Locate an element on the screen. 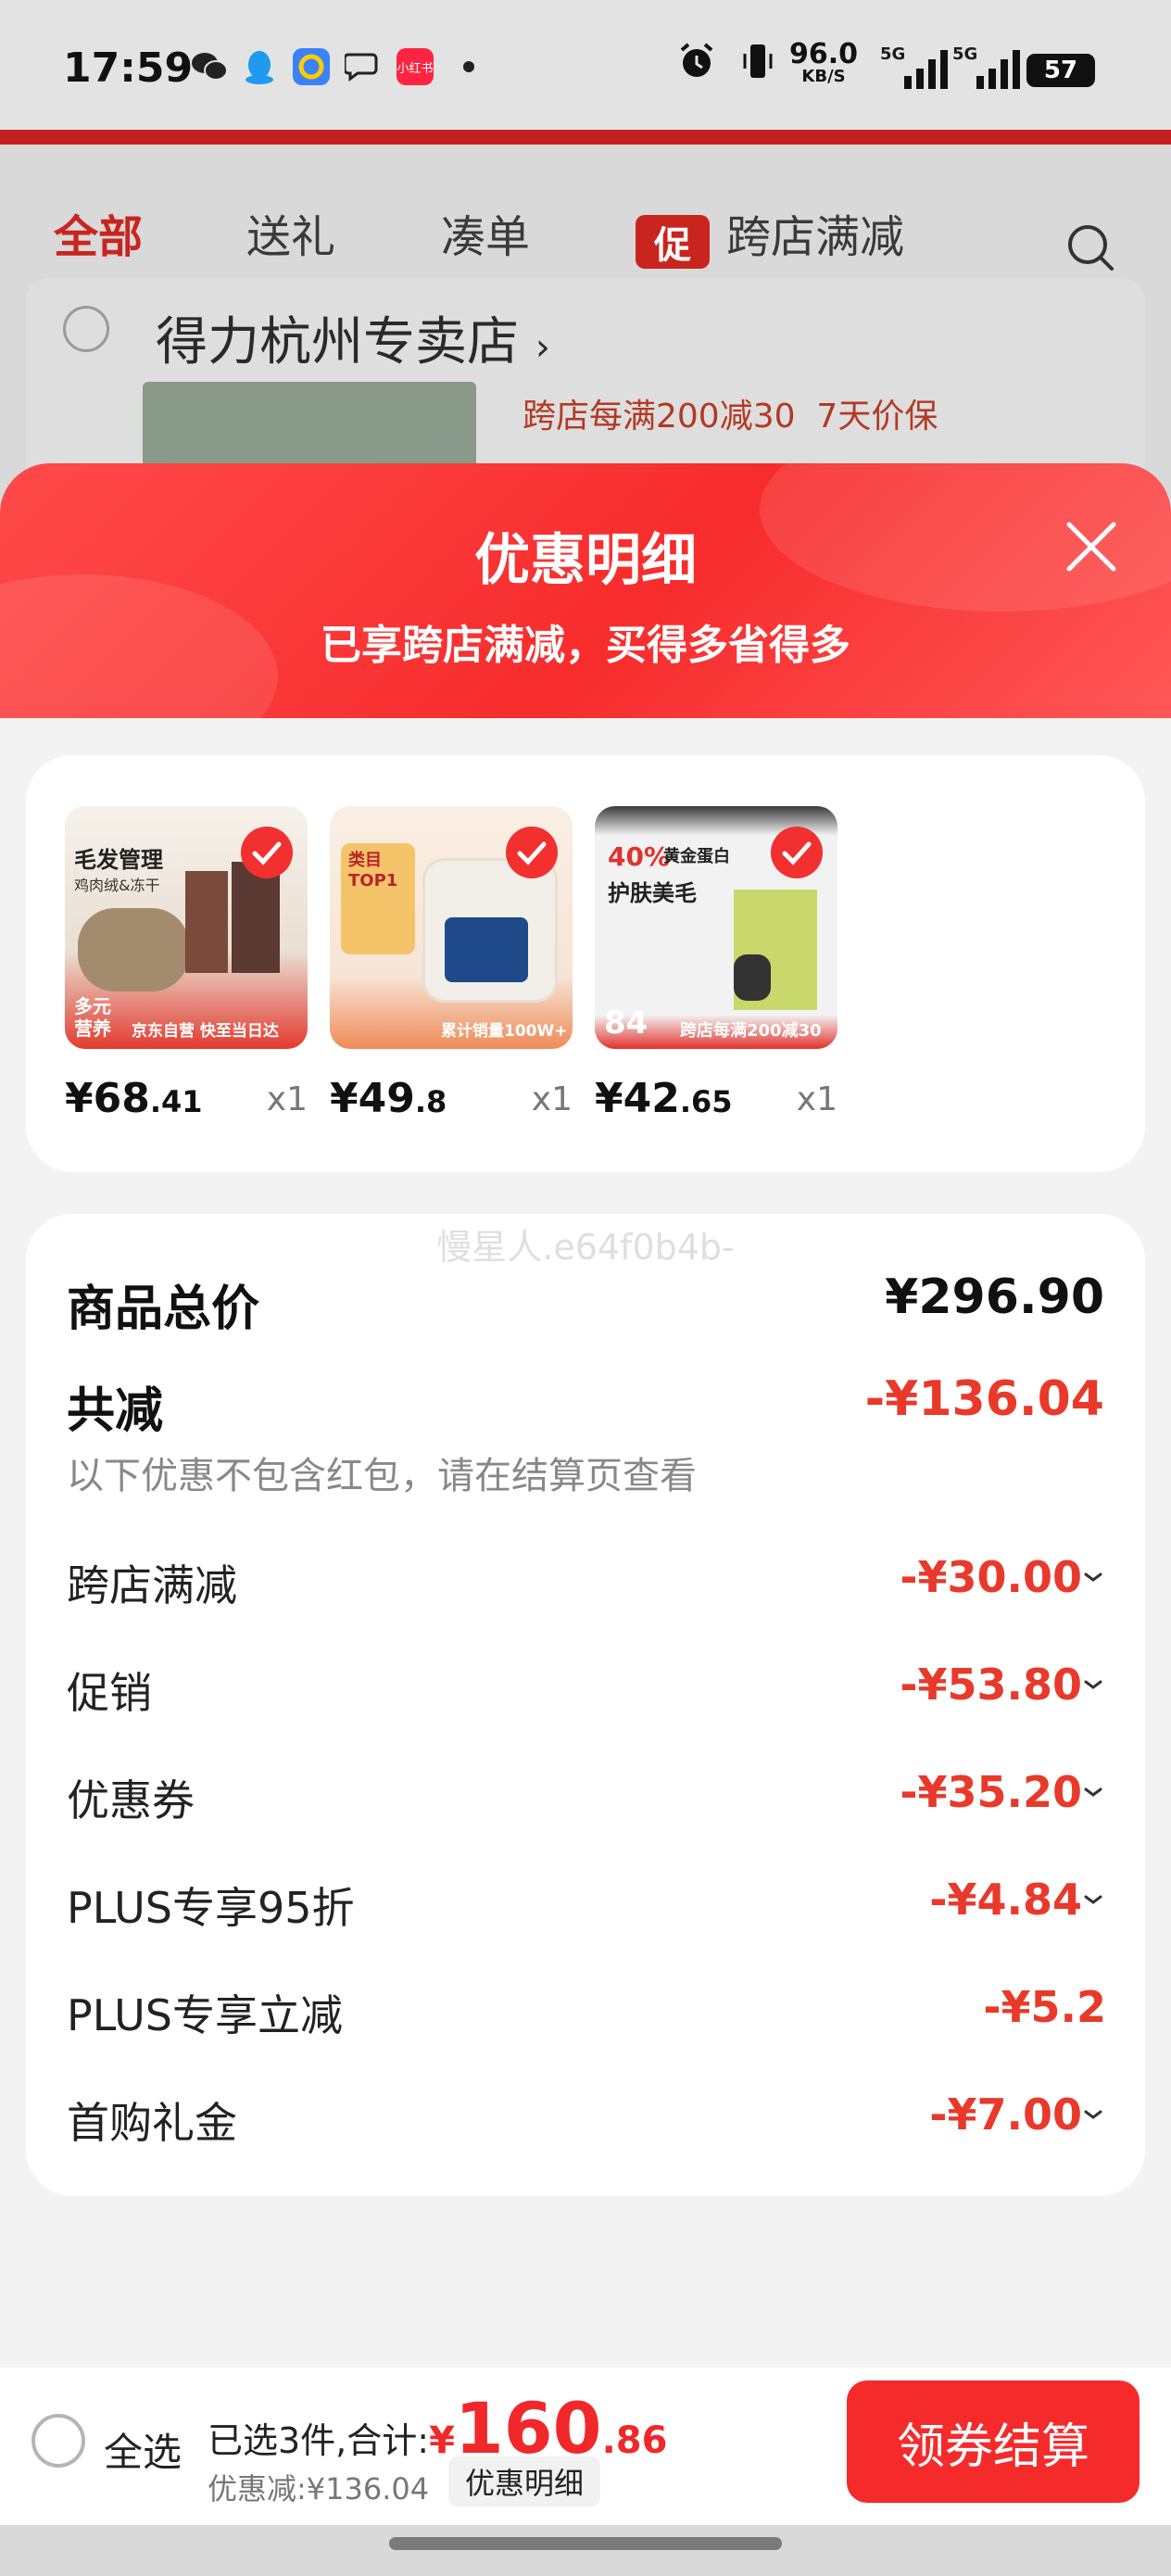 This screenshot has height=2576, width=1171. xiaohongshu-icon: 小红书 is located at coordinates (416, 66).